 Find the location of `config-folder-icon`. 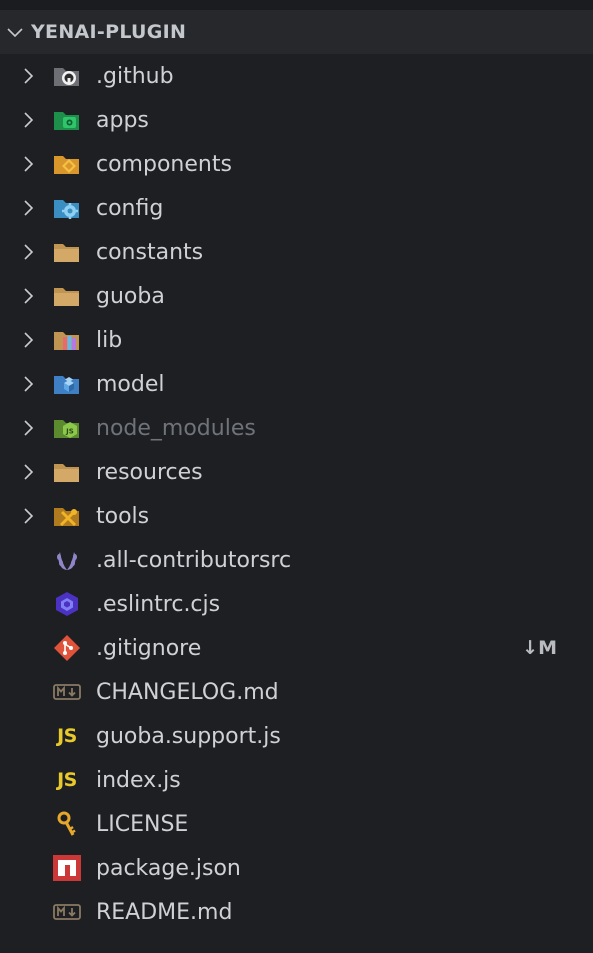

config-folder-icon is located at coordinates (67, 208).